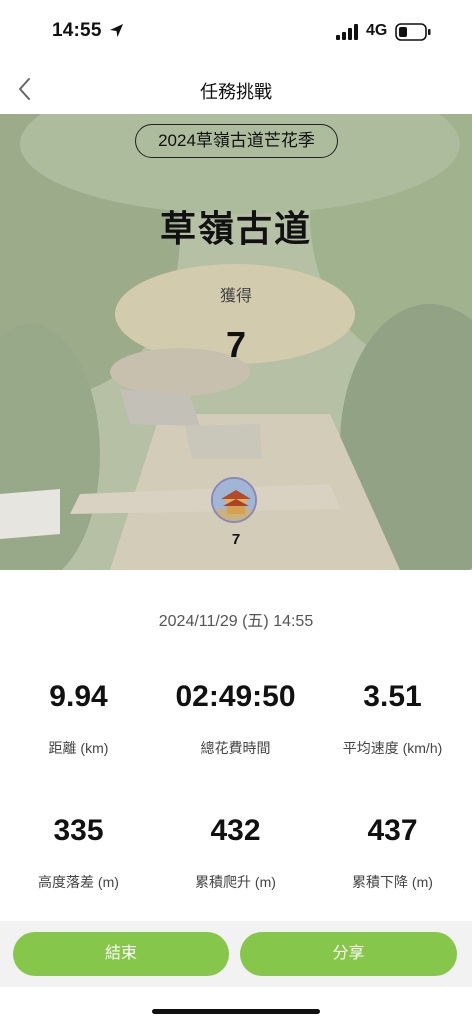 The height and width of the screenshot is (1024, 472). What do you see at coordinates (78, 830) in the screenshot?
I see `stat-value: 335` at bounding box center [78, 830].